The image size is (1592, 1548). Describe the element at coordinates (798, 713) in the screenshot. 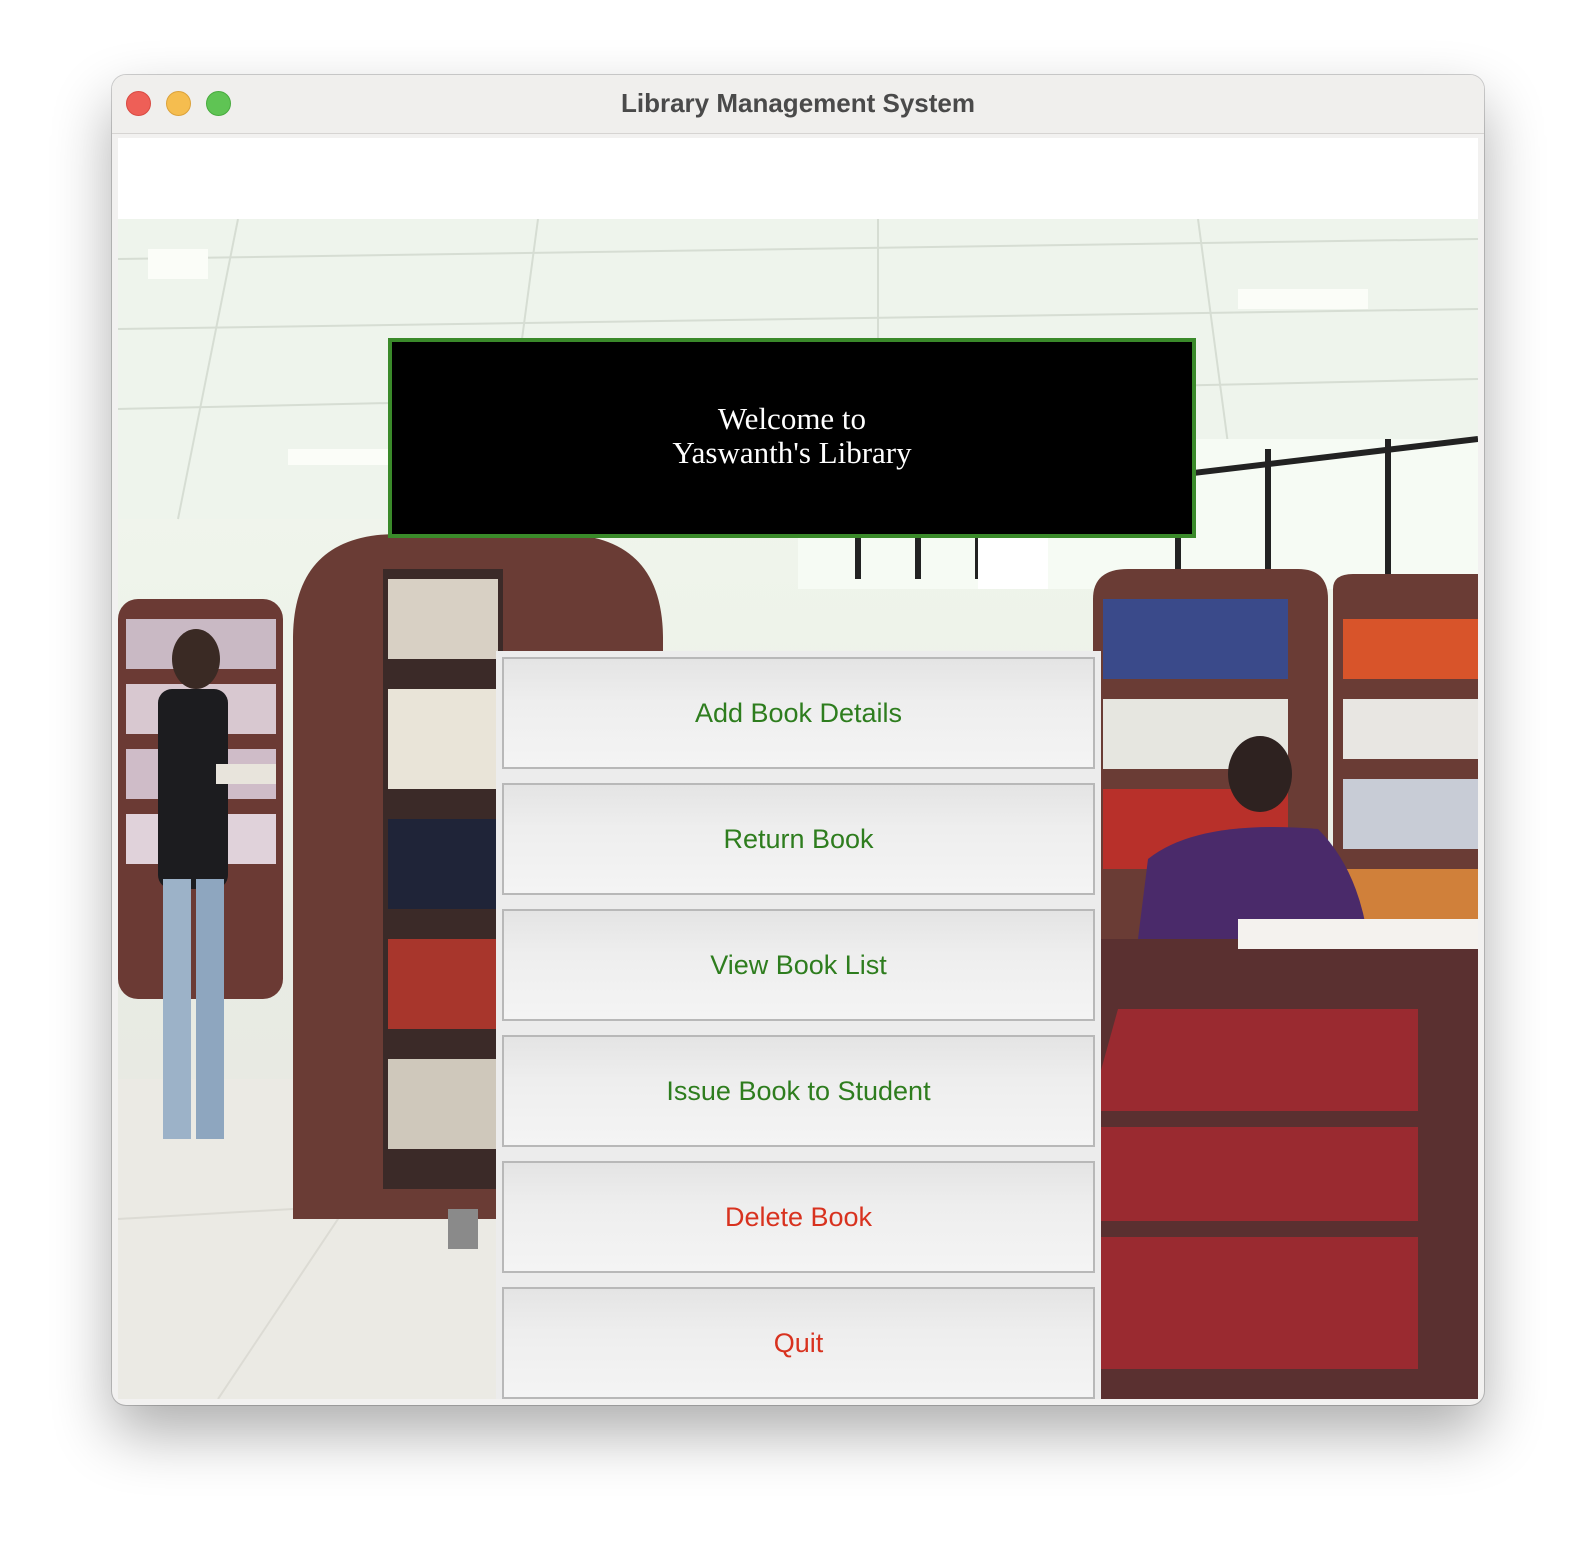

I see `add-book-details-button: Add Book Details` at that location.